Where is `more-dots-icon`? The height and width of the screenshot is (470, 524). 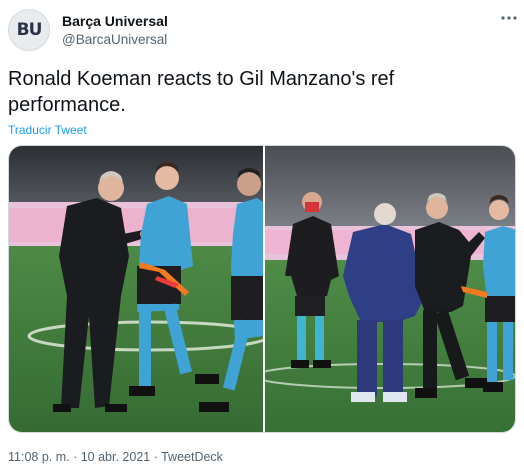 more-dots-icon is located at coordinates (509, 18).